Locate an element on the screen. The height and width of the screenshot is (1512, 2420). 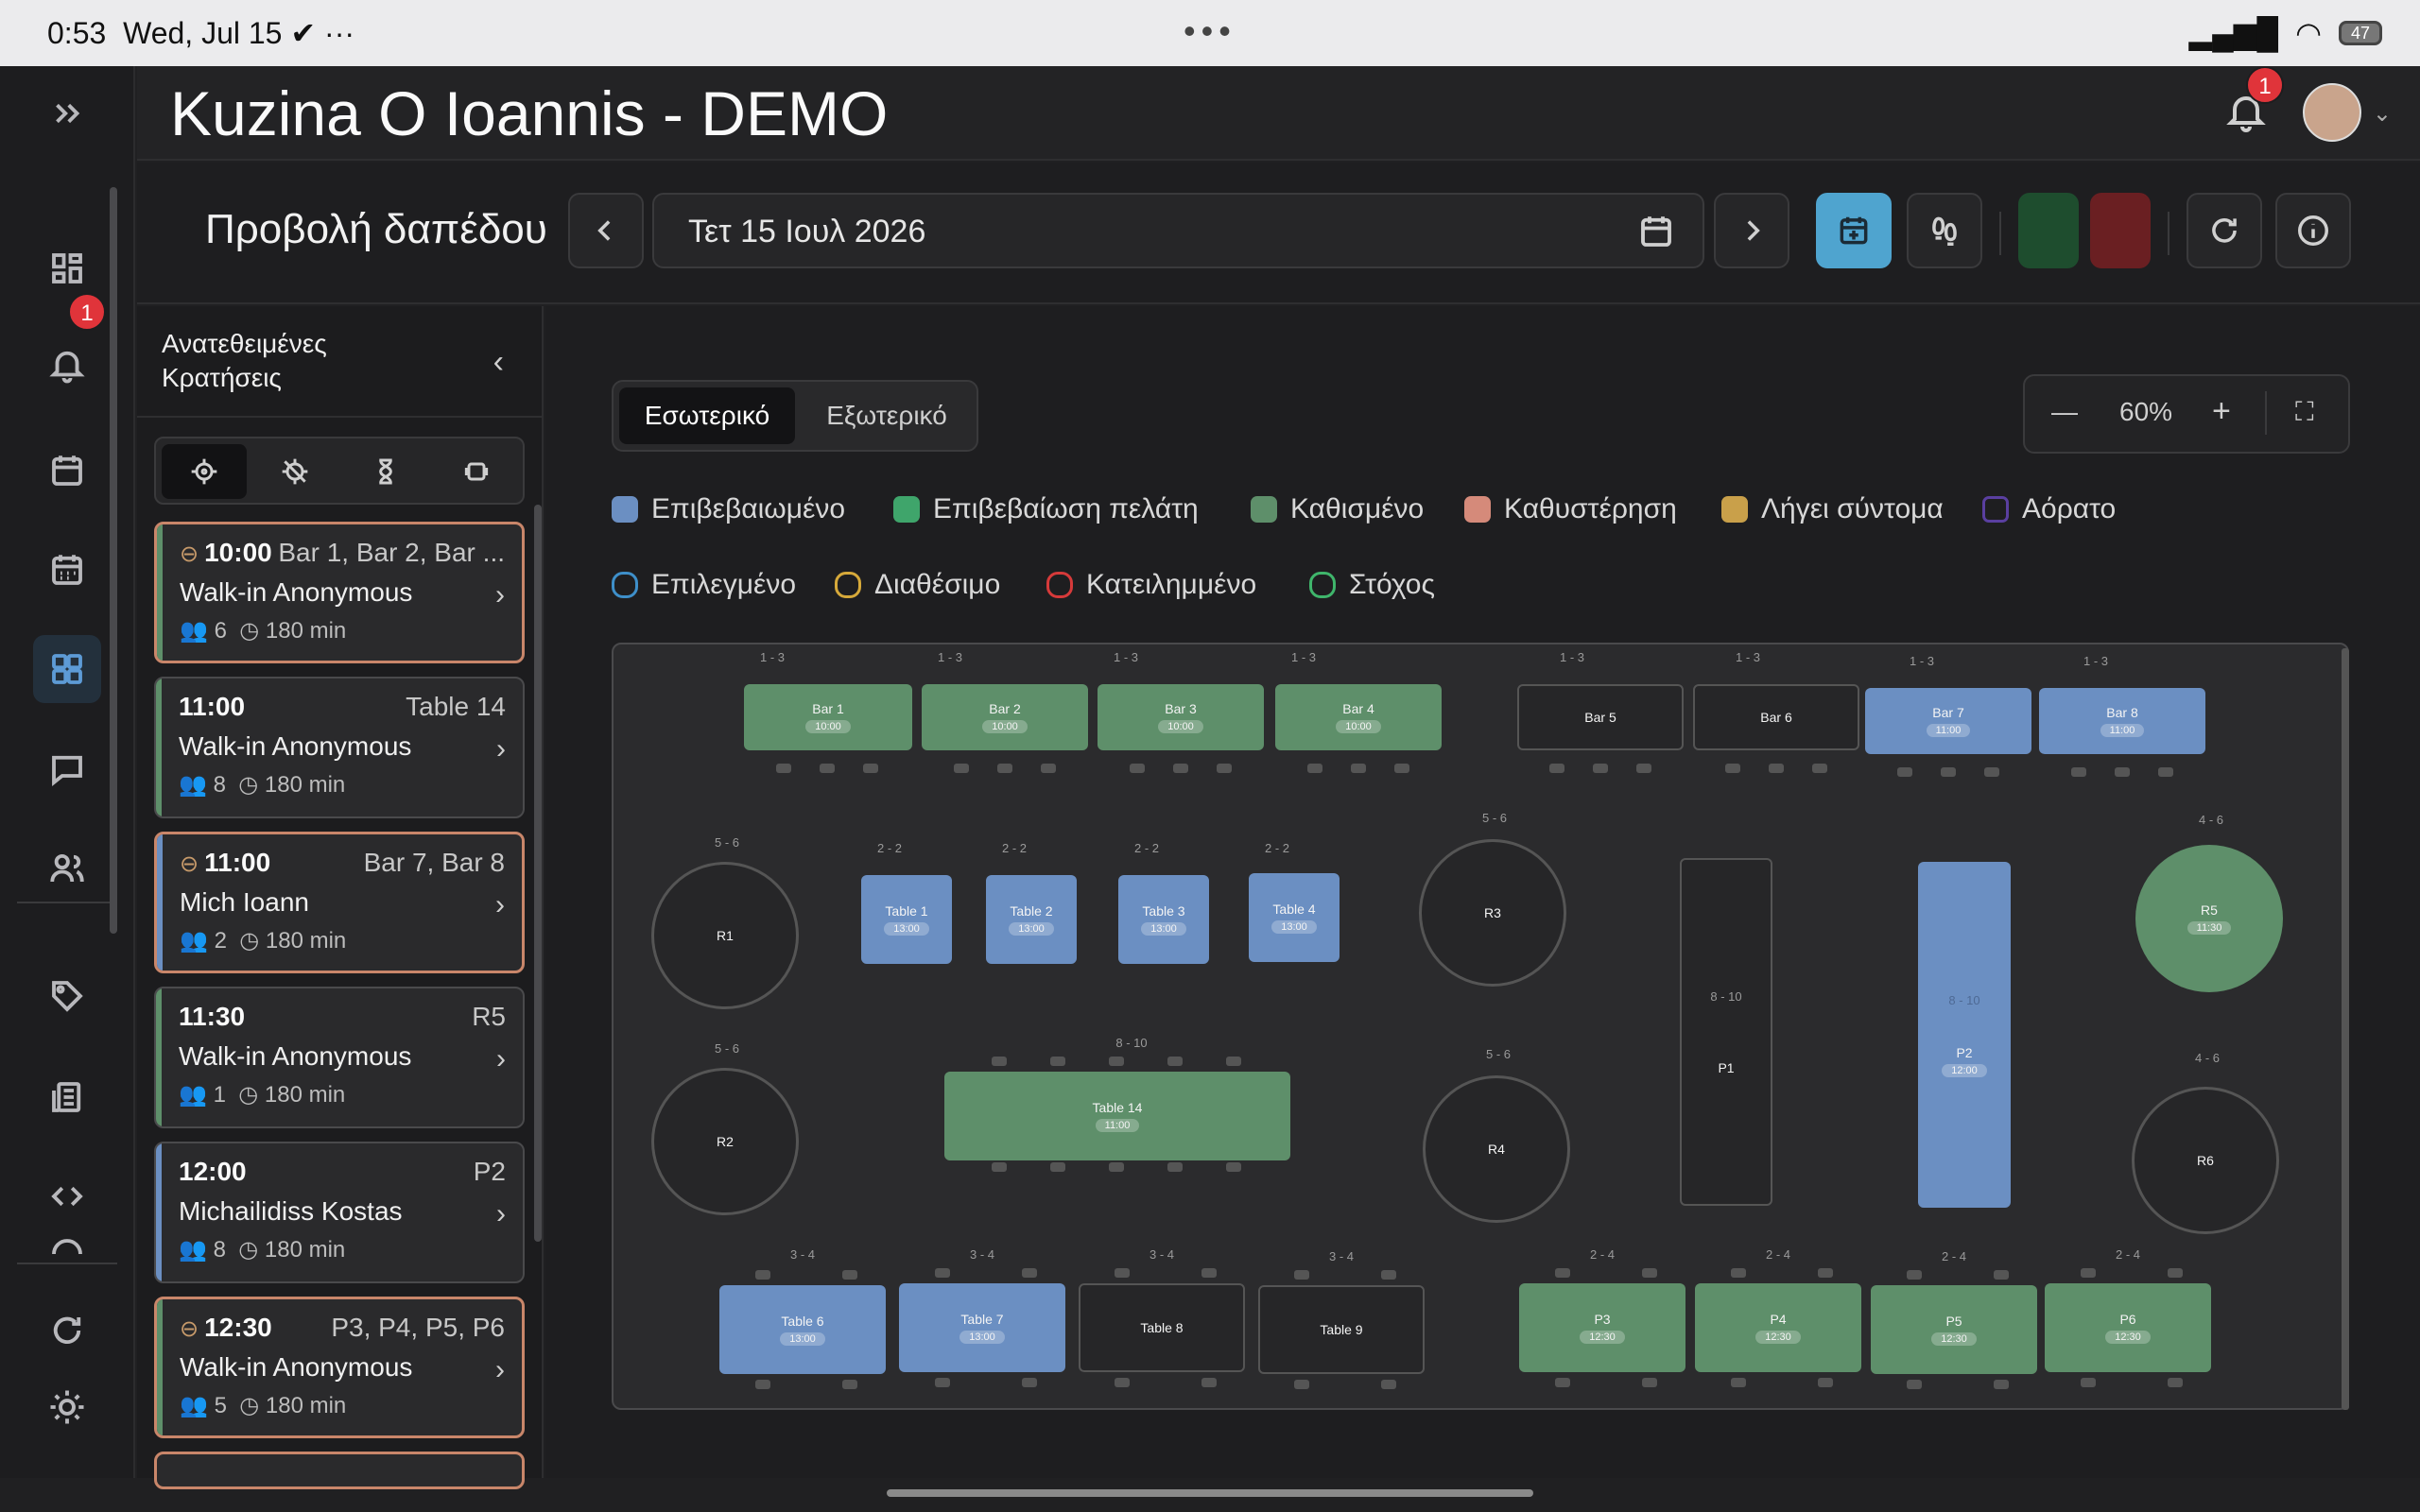
table-r3: R3 is located at coordinates (1492, 913).